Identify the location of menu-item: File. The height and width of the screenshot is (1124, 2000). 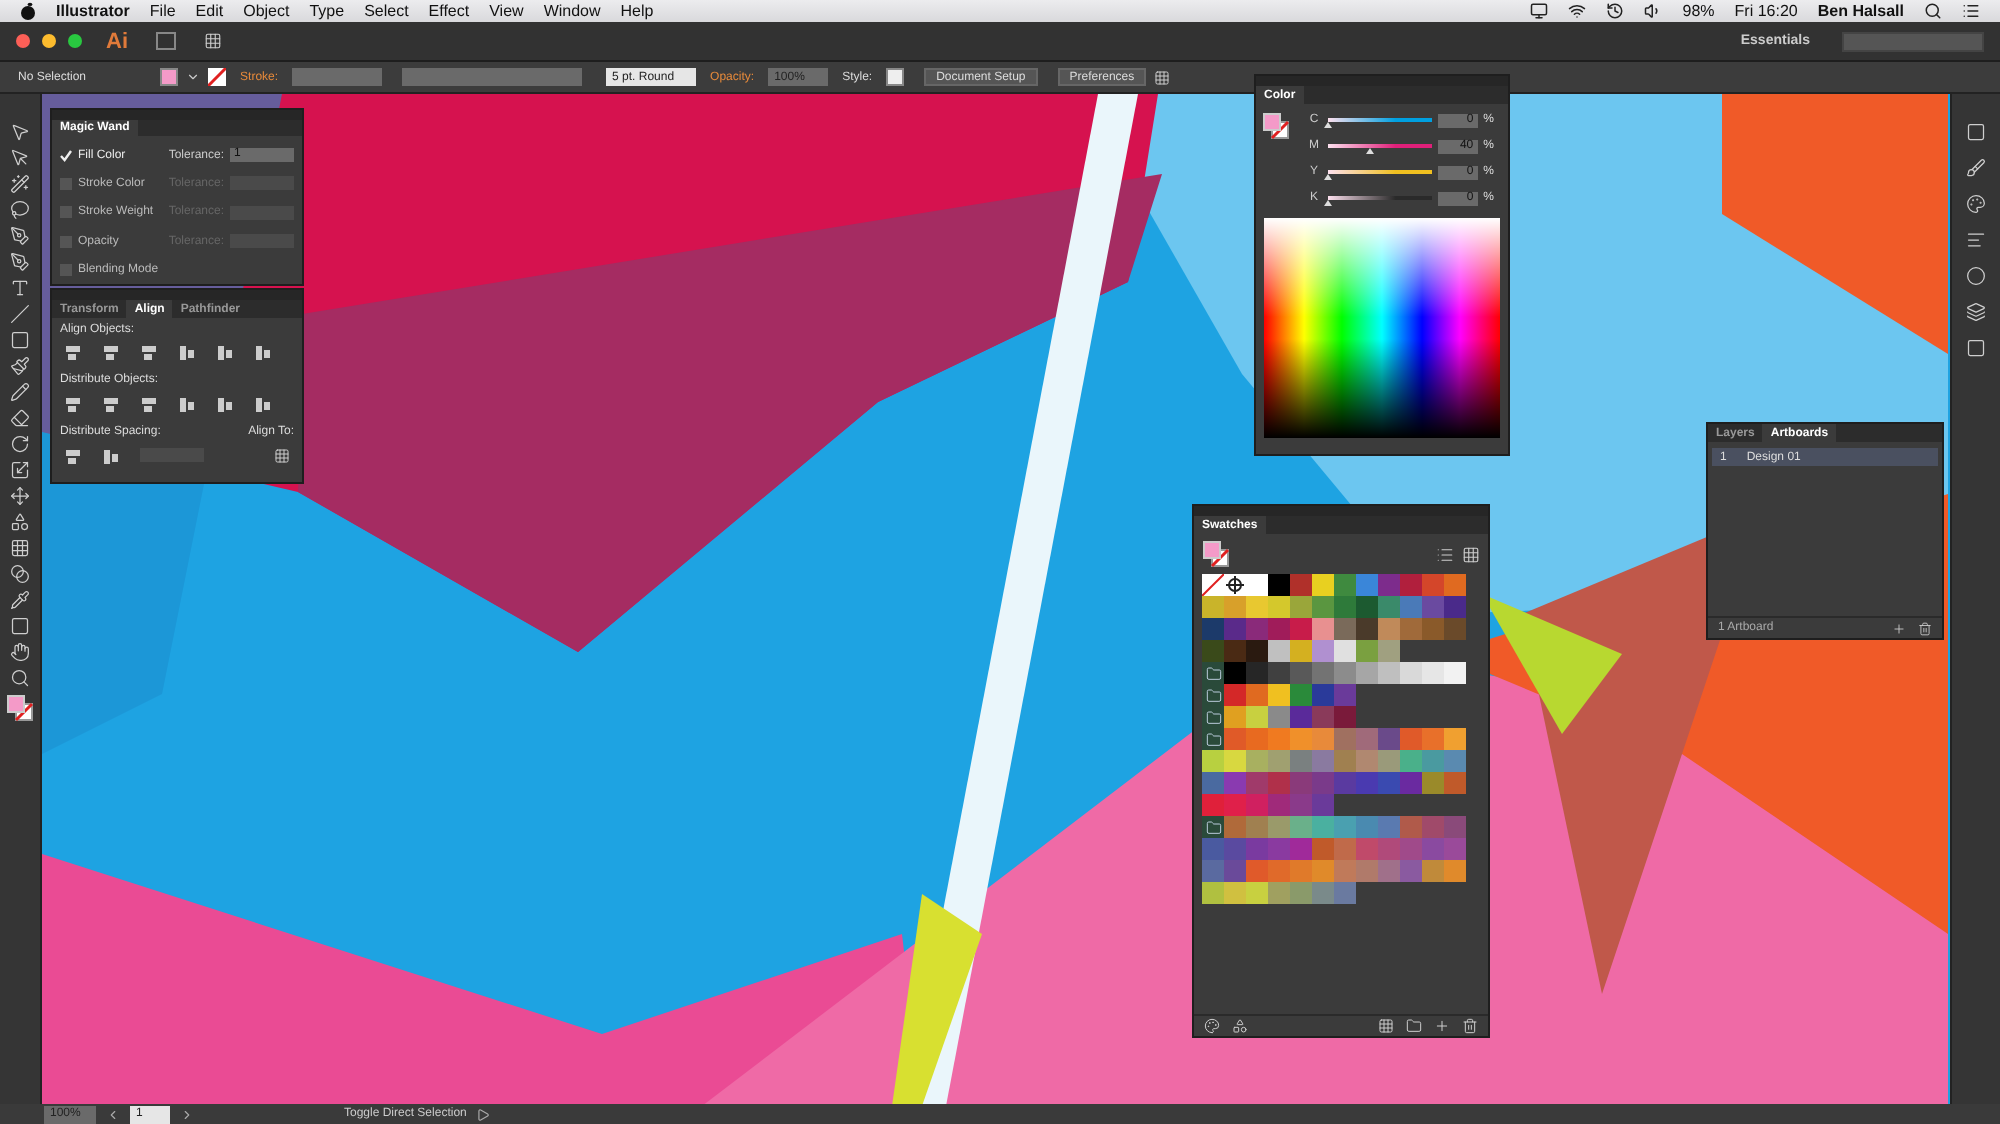
(162, 11).